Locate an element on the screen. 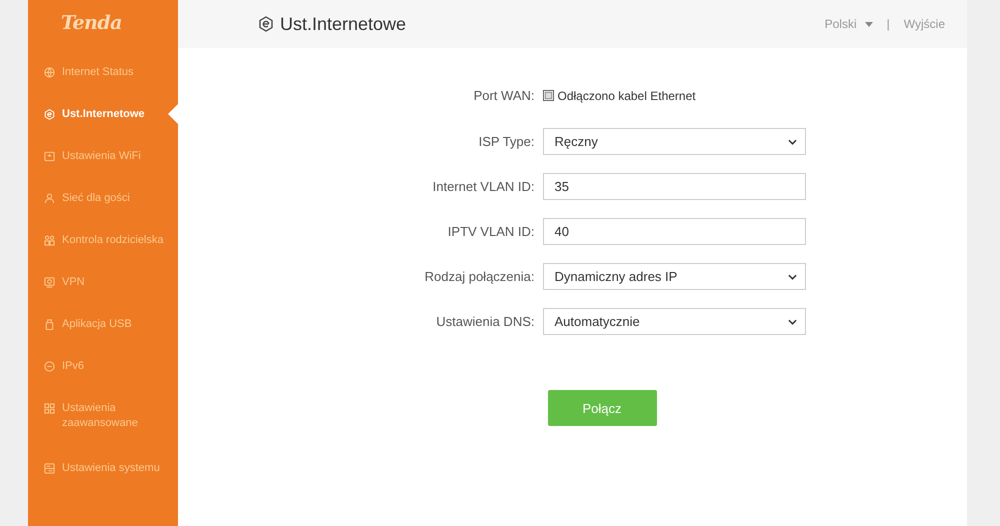 The width and height of the screenshot is (1000, 526). sidebar-item: Sieć dla gości is located at coordinates (103, 212).